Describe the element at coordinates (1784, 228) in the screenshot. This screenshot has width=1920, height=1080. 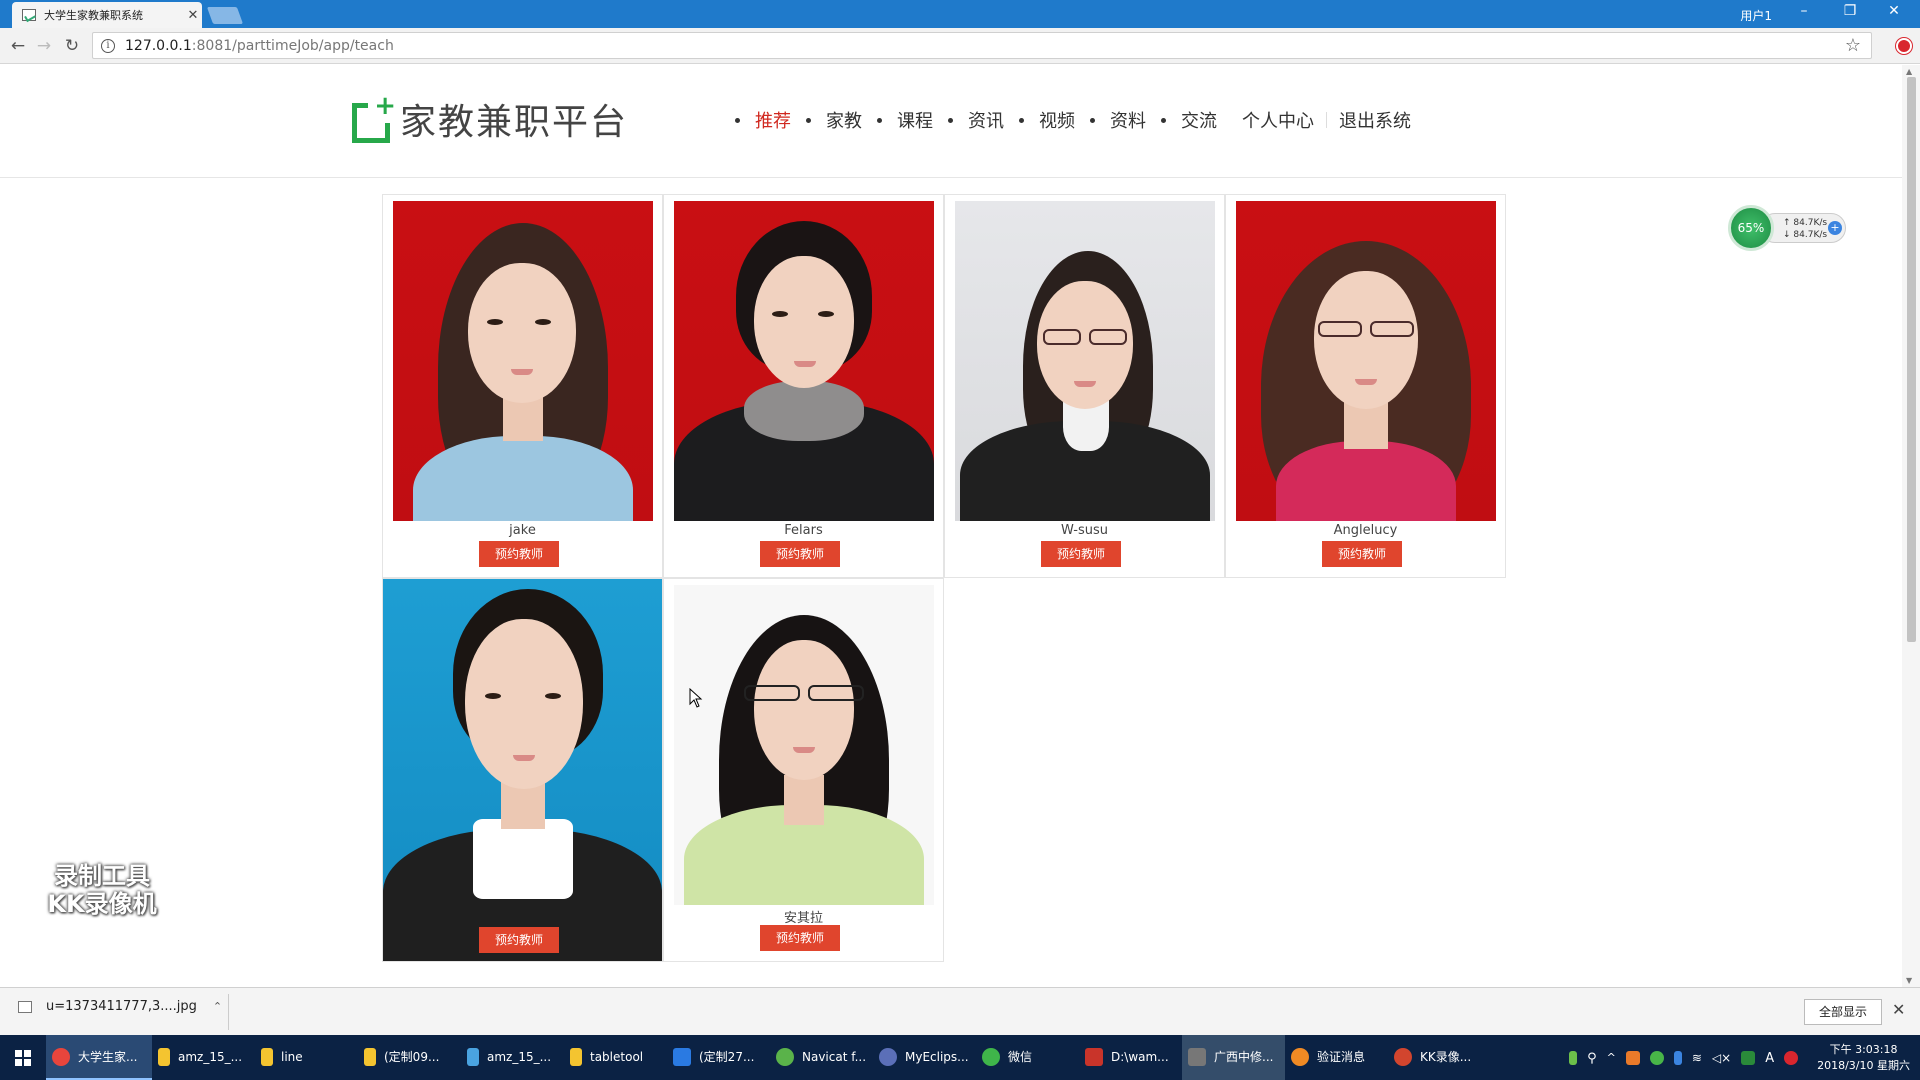
I see `network-speed-widget: ↑ 84.7K/s ↓ 84.7K/s 65% +` at that location.